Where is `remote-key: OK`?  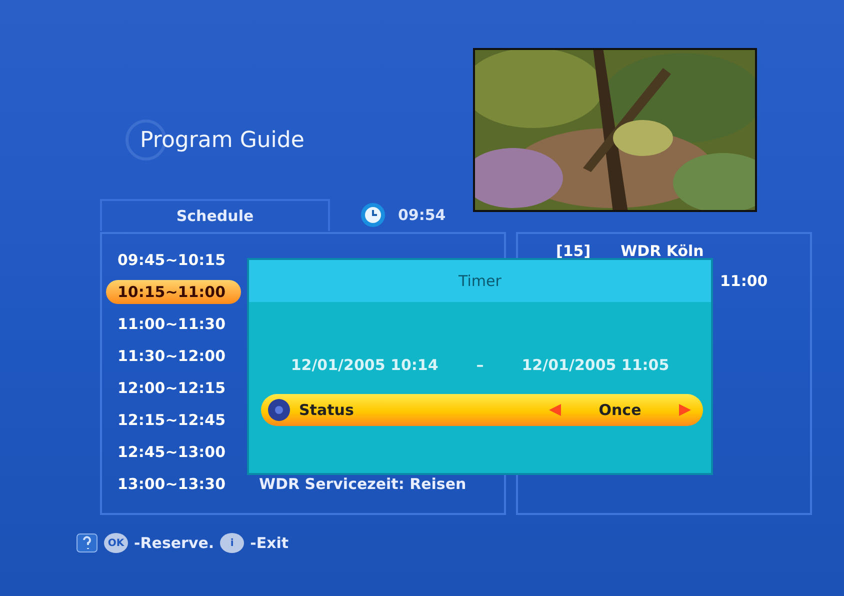
remote-key: OK is located at coordinates (116, 543).